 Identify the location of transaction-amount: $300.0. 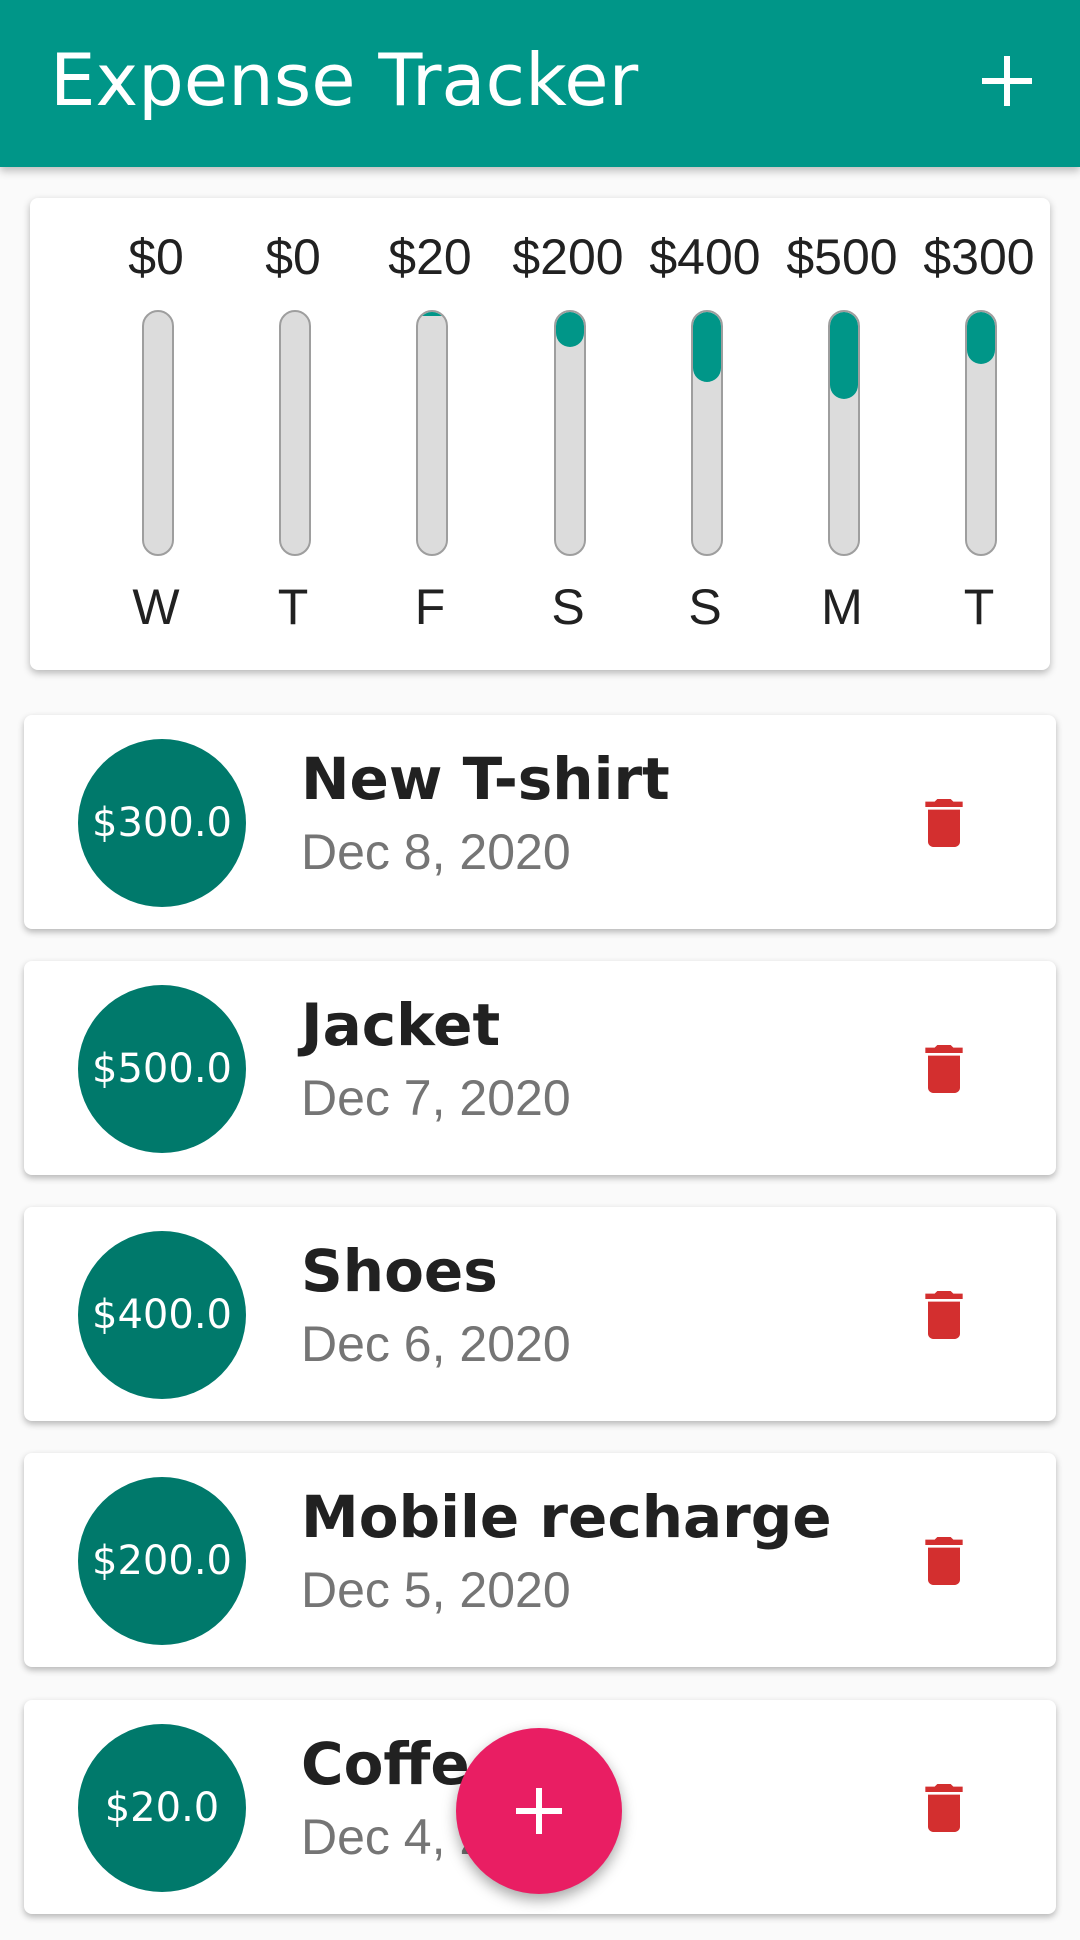
(162, 823).